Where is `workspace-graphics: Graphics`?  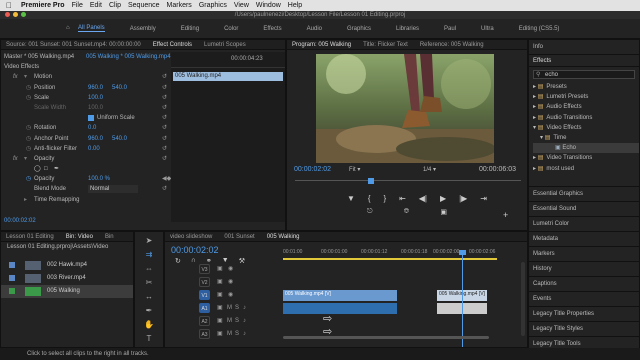 workspace-graphics: Graphics is located at coordinates (359, 29).